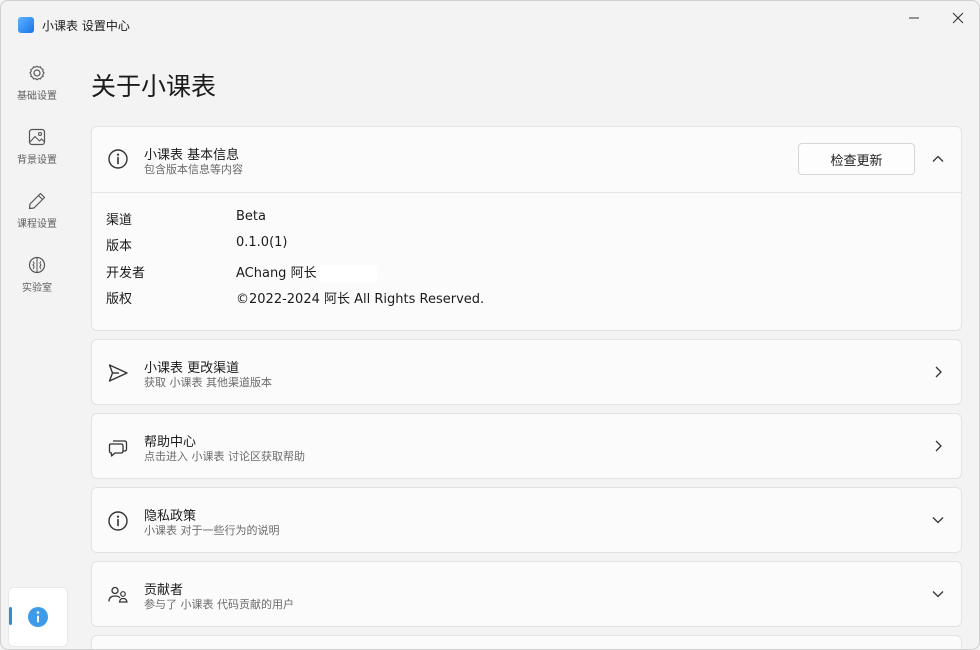  What do you see at coordinates (526, 594) in the screenshot?
I see `contributors-card: 贡献者 参与了 小课表 代码贡献的用户` at bounding box center [526, 594].